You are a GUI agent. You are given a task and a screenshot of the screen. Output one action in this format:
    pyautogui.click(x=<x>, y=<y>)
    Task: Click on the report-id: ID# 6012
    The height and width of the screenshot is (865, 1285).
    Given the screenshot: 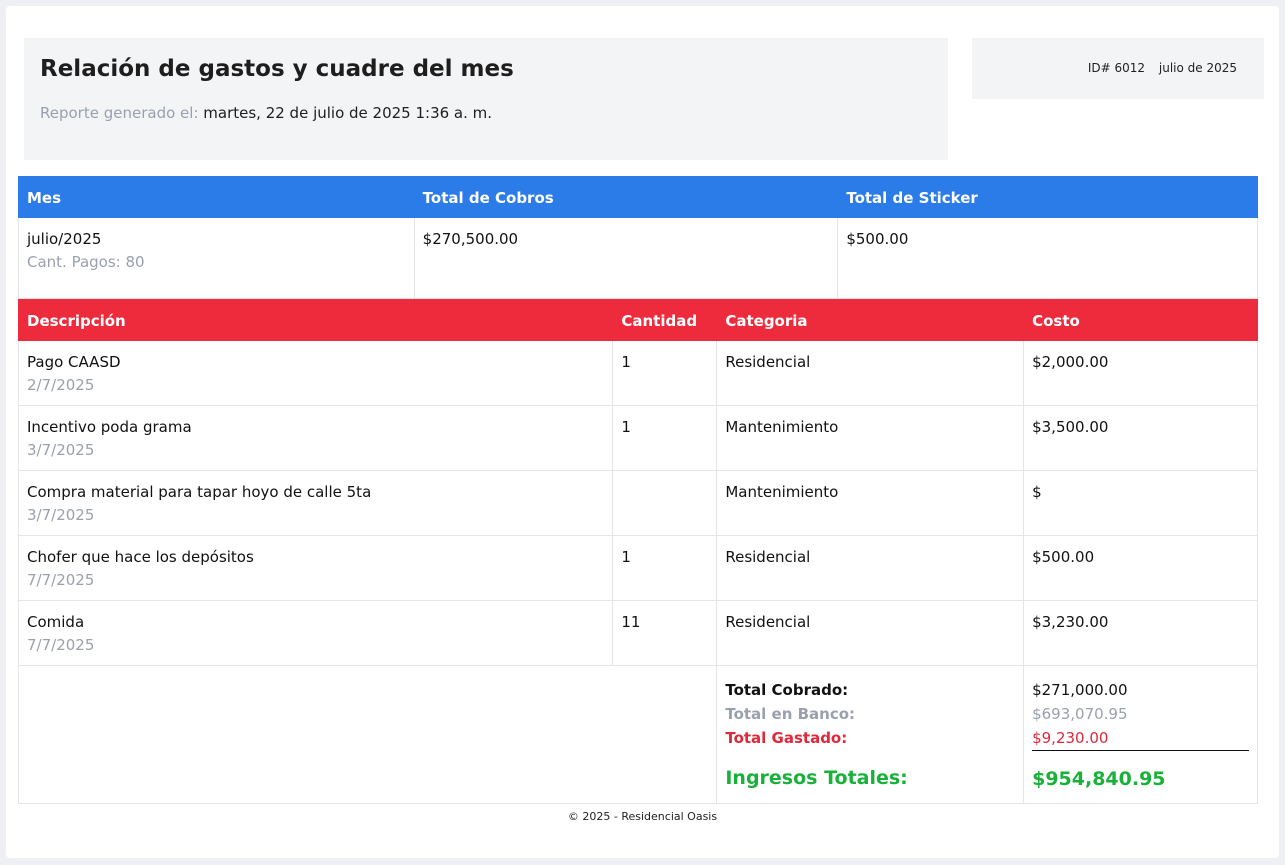 What is the action you would take?
    pyautogui.click(x=1116, y=68)
    